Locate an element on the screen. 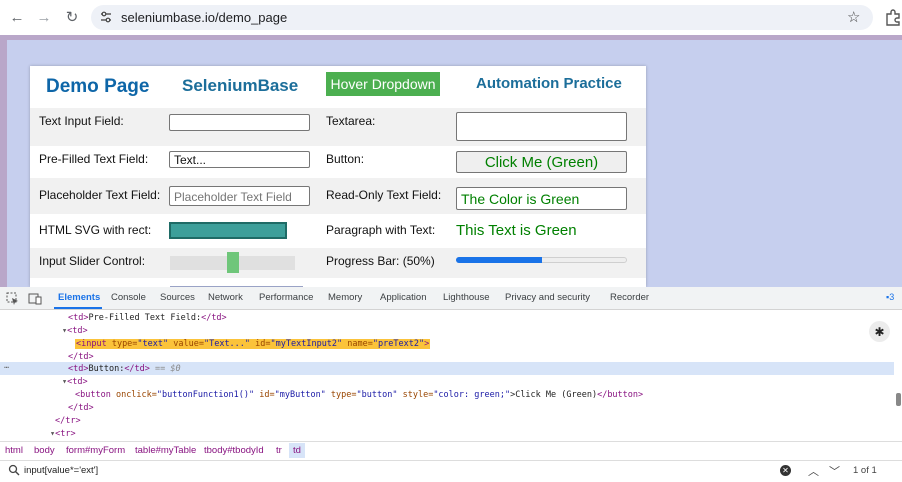 This screenshot has width=902, height=482. dom-attr: style= is located at coordinates (415, 395).